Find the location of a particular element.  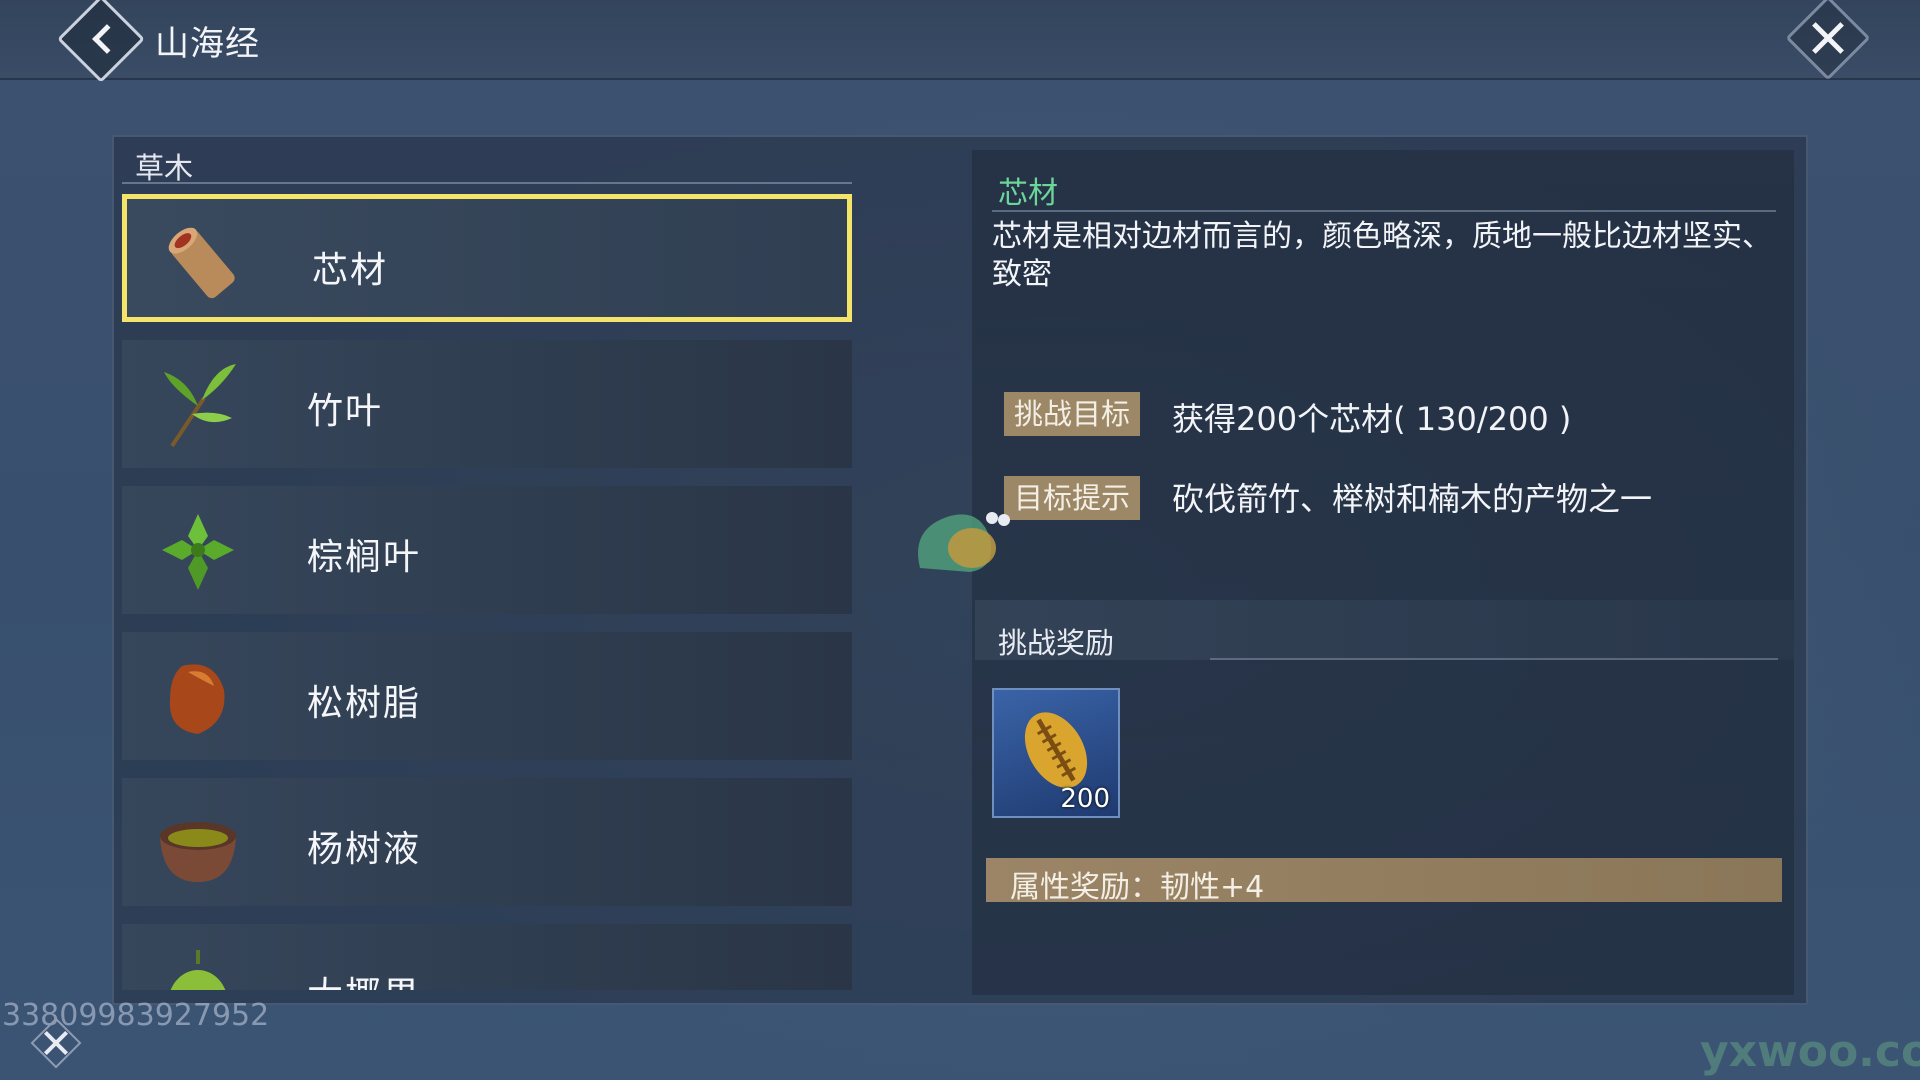

poplar-sap-bowl-icon is located at coordinates (198, 852).